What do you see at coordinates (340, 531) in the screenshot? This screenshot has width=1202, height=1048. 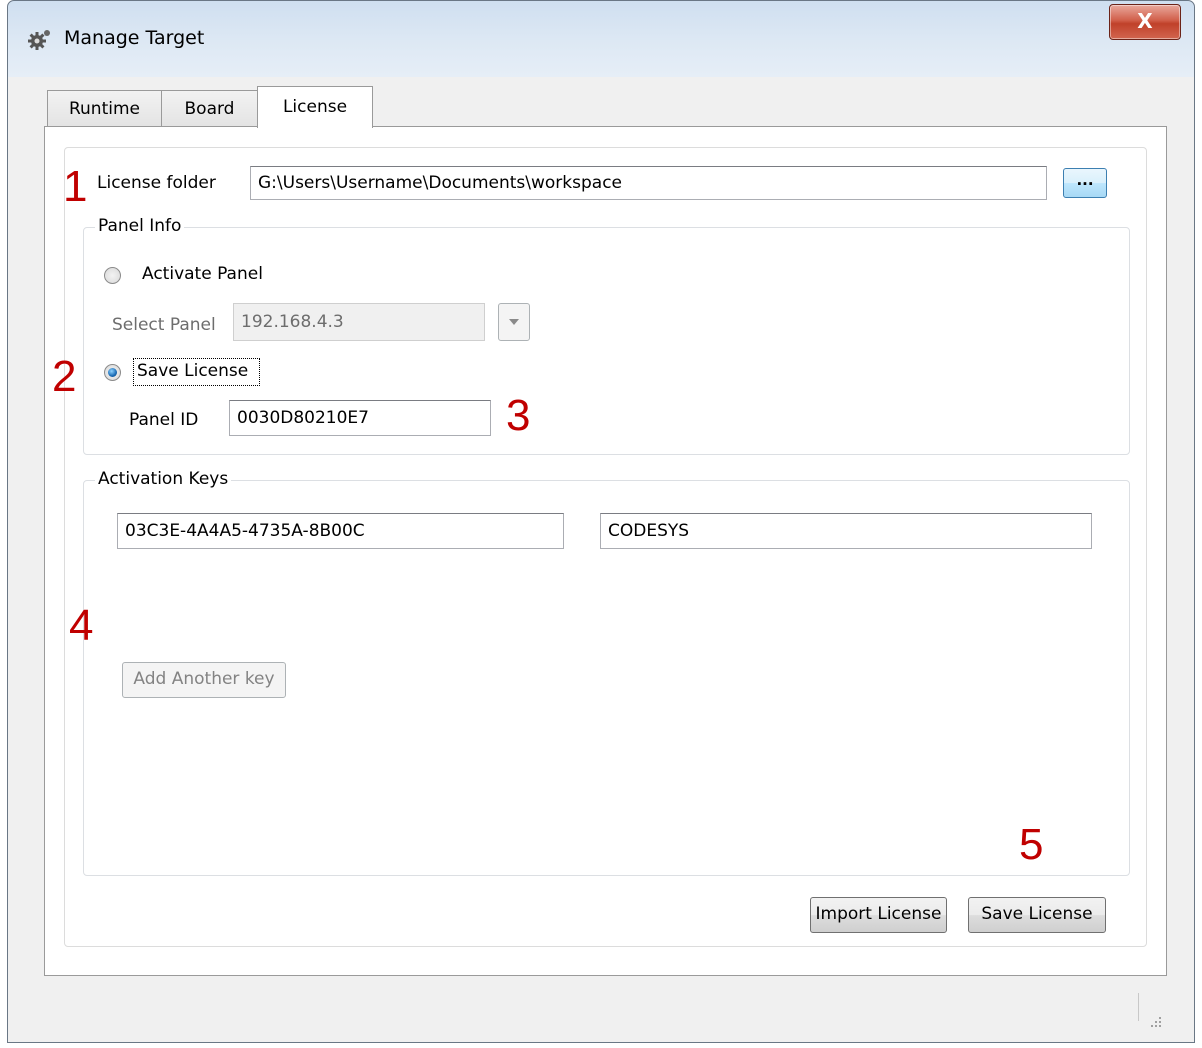 I see `activation-key-field: 03C3E-4A4A5-4735A-8B00C` at bounding box center [340, 531].